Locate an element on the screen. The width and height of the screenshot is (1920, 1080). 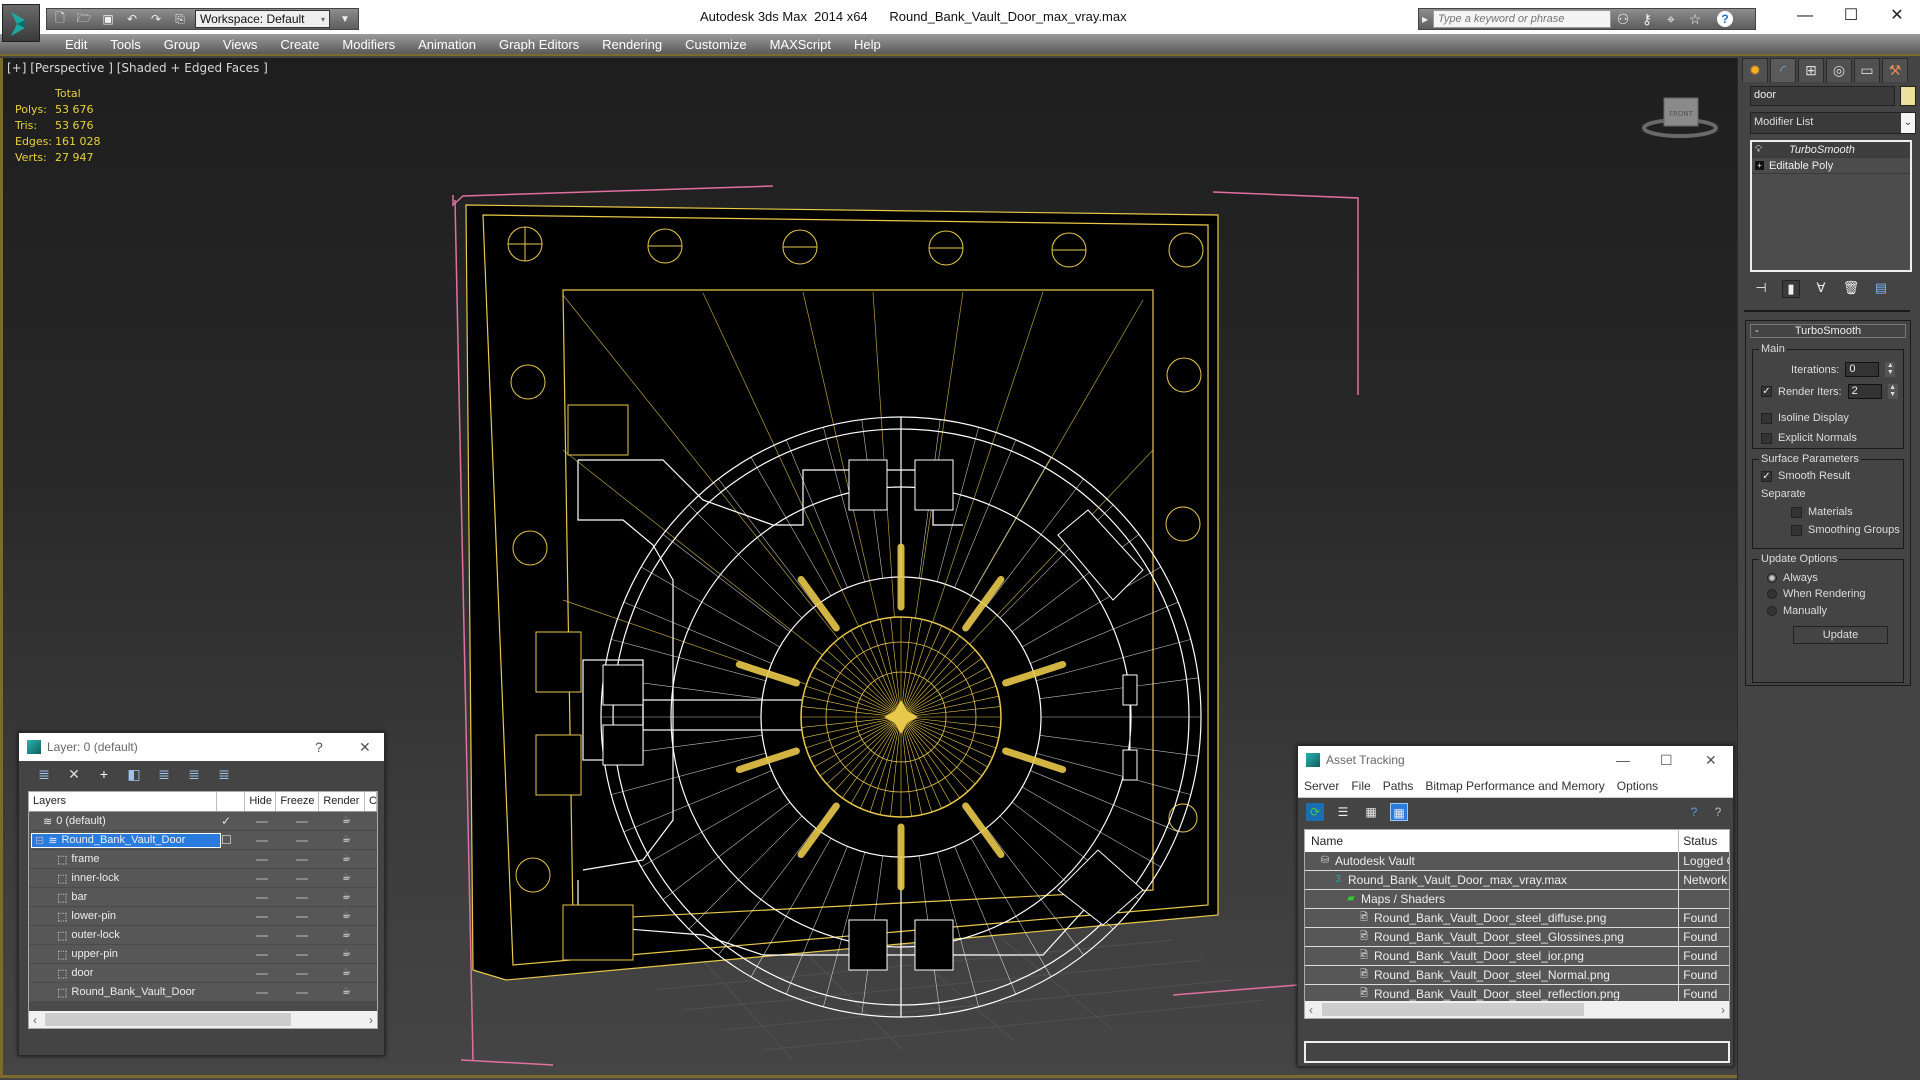
menu-modifiers: Modifiers is located at coordinates (370, 44).